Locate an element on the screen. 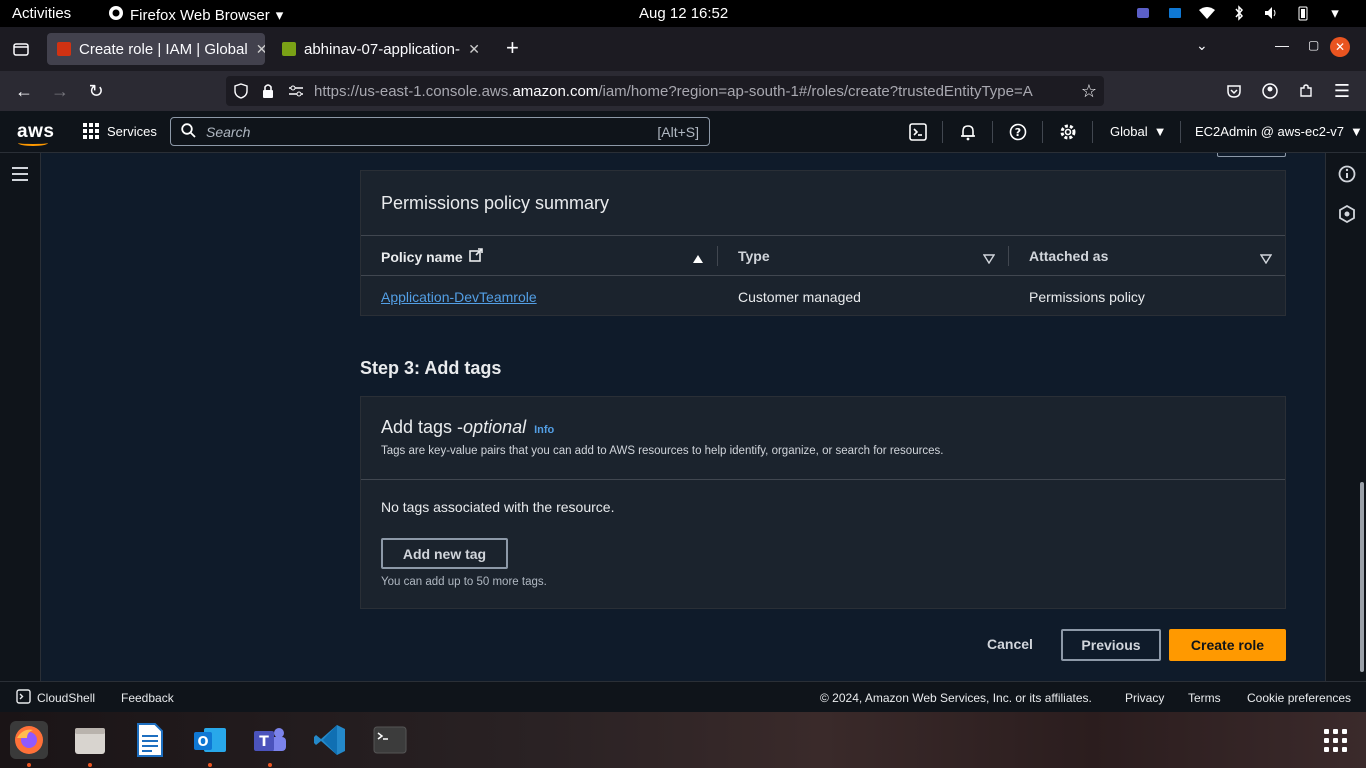  url-prefix: https://us-east-1.console.aws. is located at coordinates (413, 91).